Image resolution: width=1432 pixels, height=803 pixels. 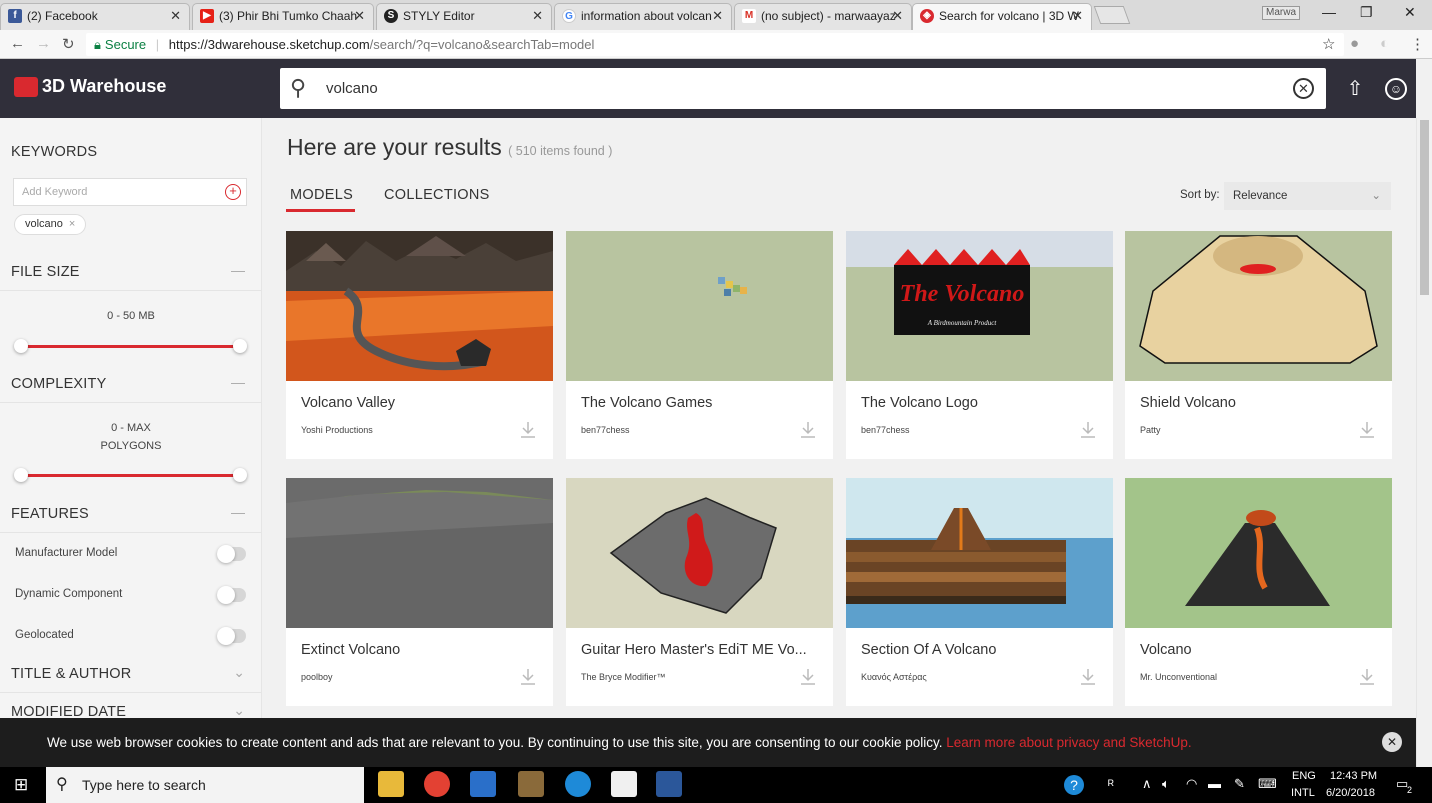 I want to click on close-cookie-icon: ✕, so click(x=1392, y=742).